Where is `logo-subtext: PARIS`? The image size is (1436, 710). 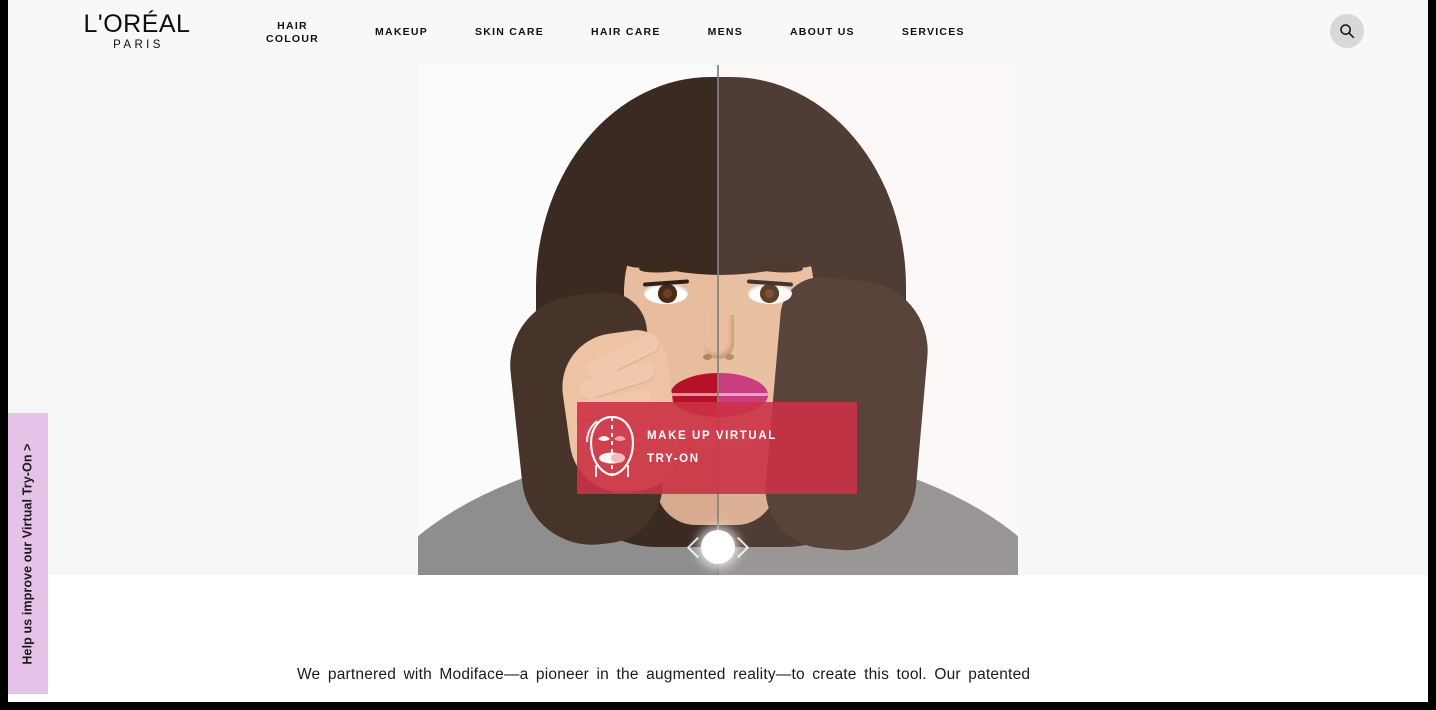
logo-subtext: PARIS is located at coordinates (138, 45).